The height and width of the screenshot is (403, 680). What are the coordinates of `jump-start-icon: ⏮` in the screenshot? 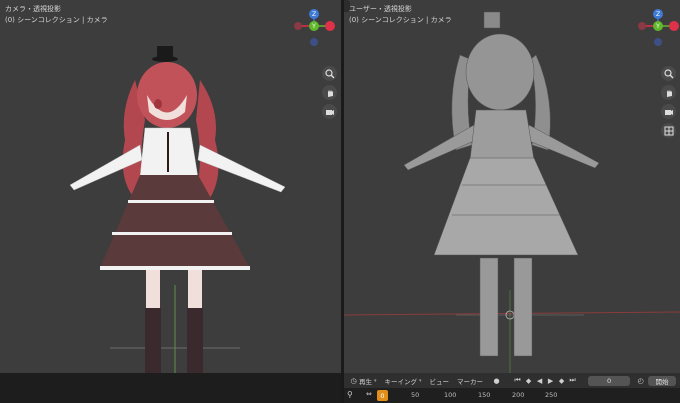 It's located at (517, 380).